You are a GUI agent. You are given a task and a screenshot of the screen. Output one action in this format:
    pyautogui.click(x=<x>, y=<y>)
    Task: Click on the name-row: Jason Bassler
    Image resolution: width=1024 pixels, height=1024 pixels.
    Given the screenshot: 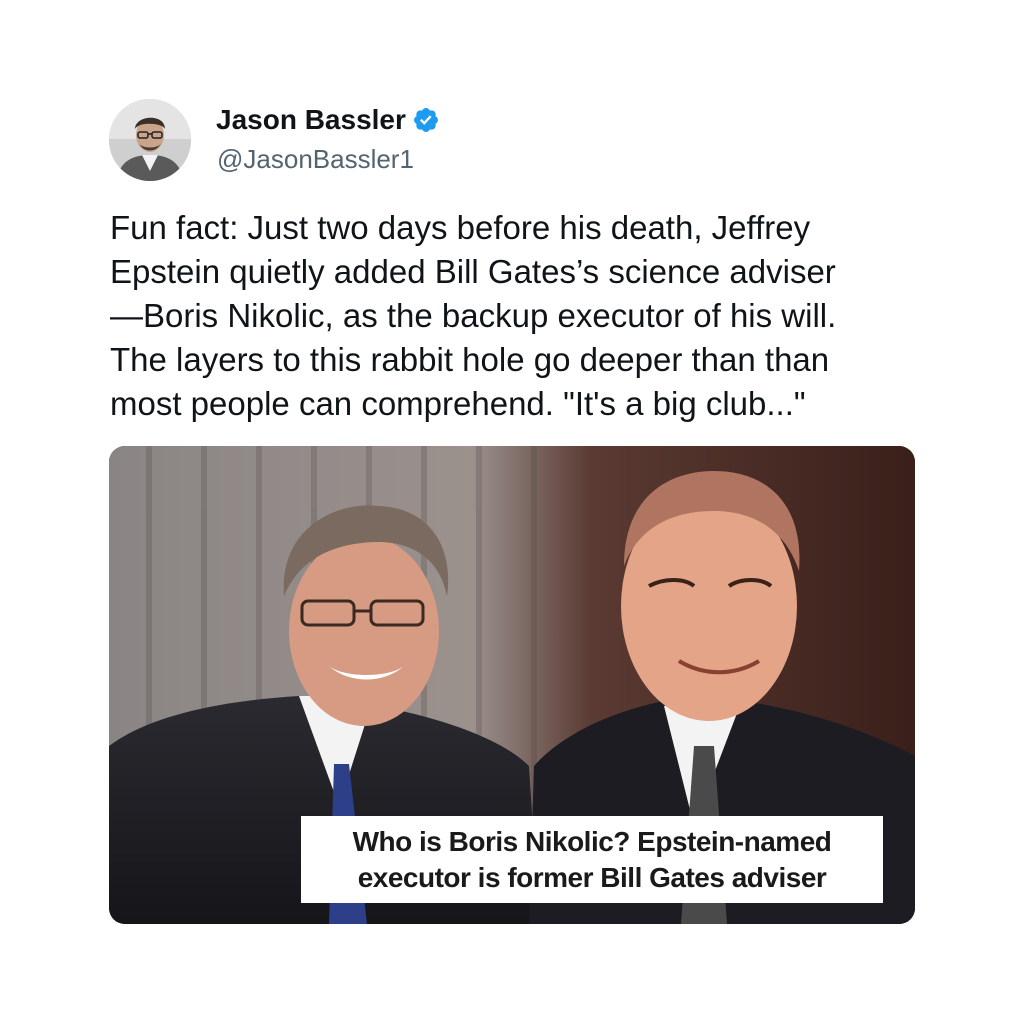 What is the action you would take?
    pyautogui.click(x=328, y=120)
    